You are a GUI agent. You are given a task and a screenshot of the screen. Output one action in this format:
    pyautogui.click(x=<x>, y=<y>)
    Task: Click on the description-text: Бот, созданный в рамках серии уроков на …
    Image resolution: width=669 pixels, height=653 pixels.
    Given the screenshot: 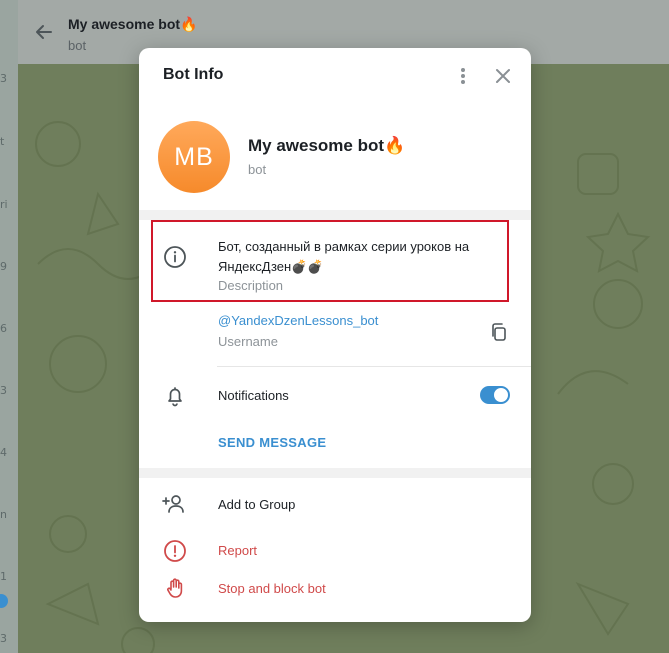 What is the action you would take?
    pyautogui.click(x=344, y=256)
    